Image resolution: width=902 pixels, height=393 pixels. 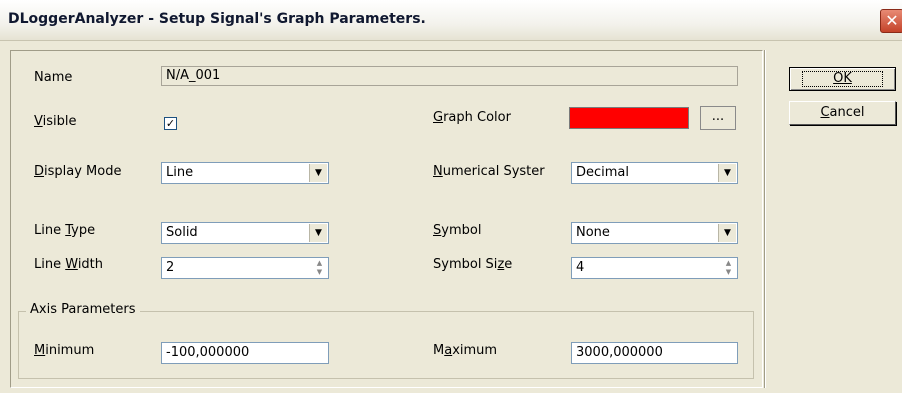 I want to click on line-width-value: 2, so click(x=170, y=267).